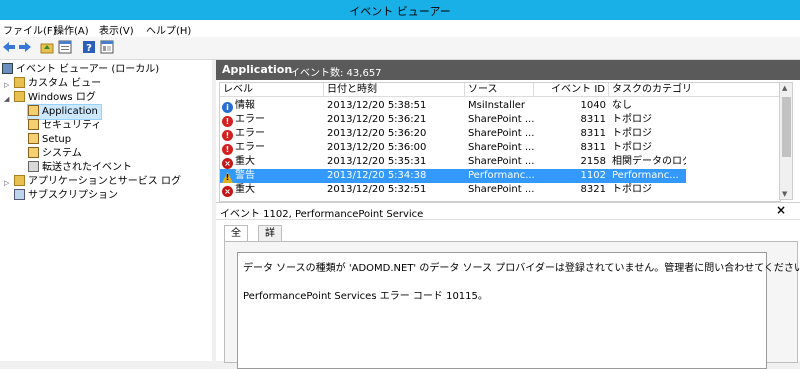 The width and height of the screenshot is (800, 369). I want to click on cell-category: なし, so click(622, 105).